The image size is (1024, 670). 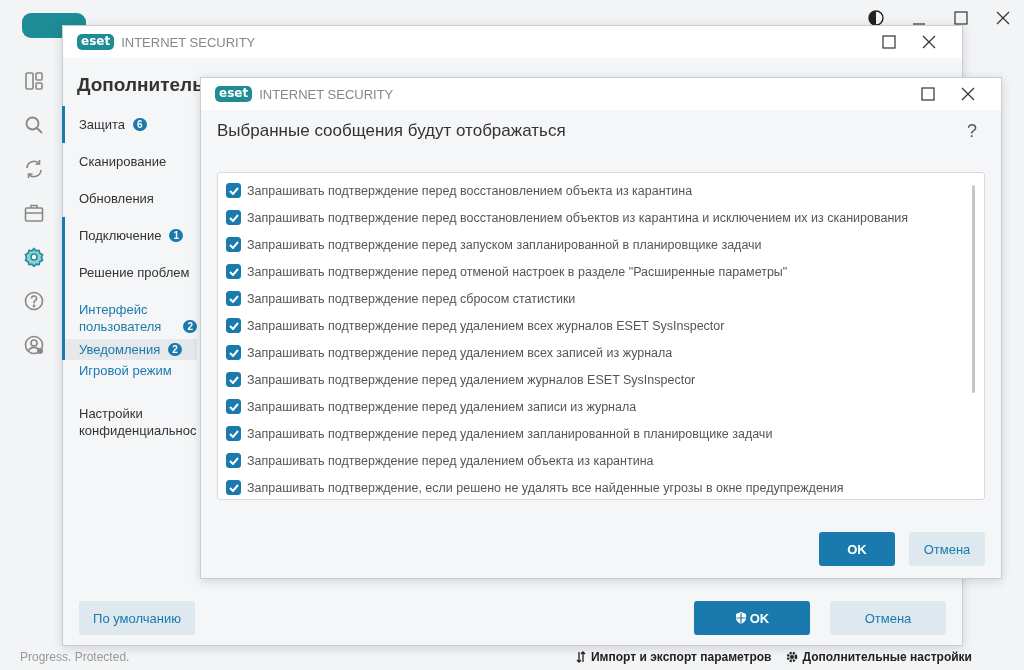 What do you see at coordinates (740, 618) in the screenshot?
I see `shield-icon` at bounding box center [740, 618].